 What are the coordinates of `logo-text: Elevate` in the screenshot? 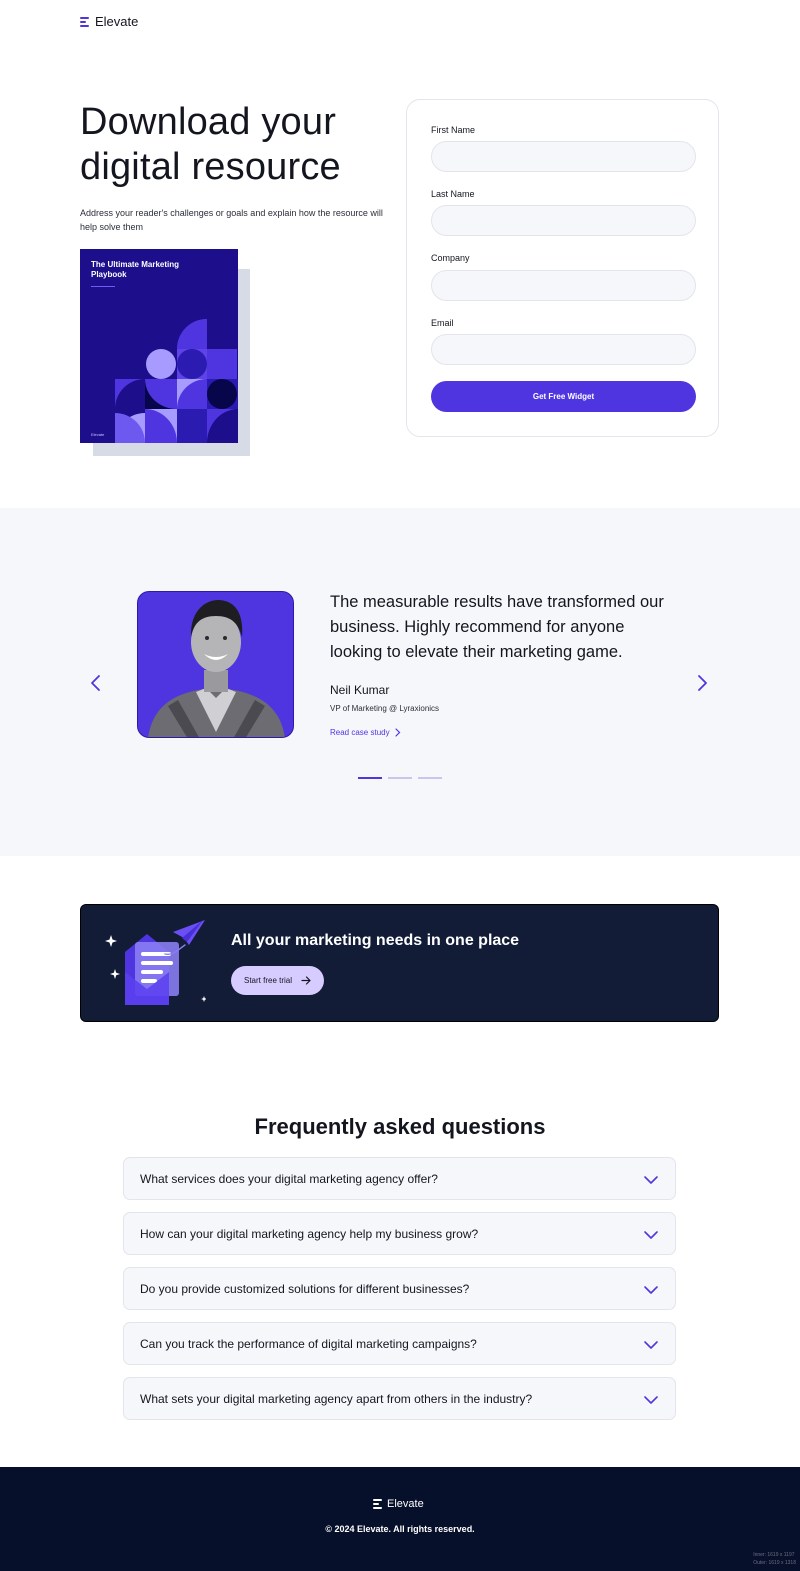 It's located at (116, 21).